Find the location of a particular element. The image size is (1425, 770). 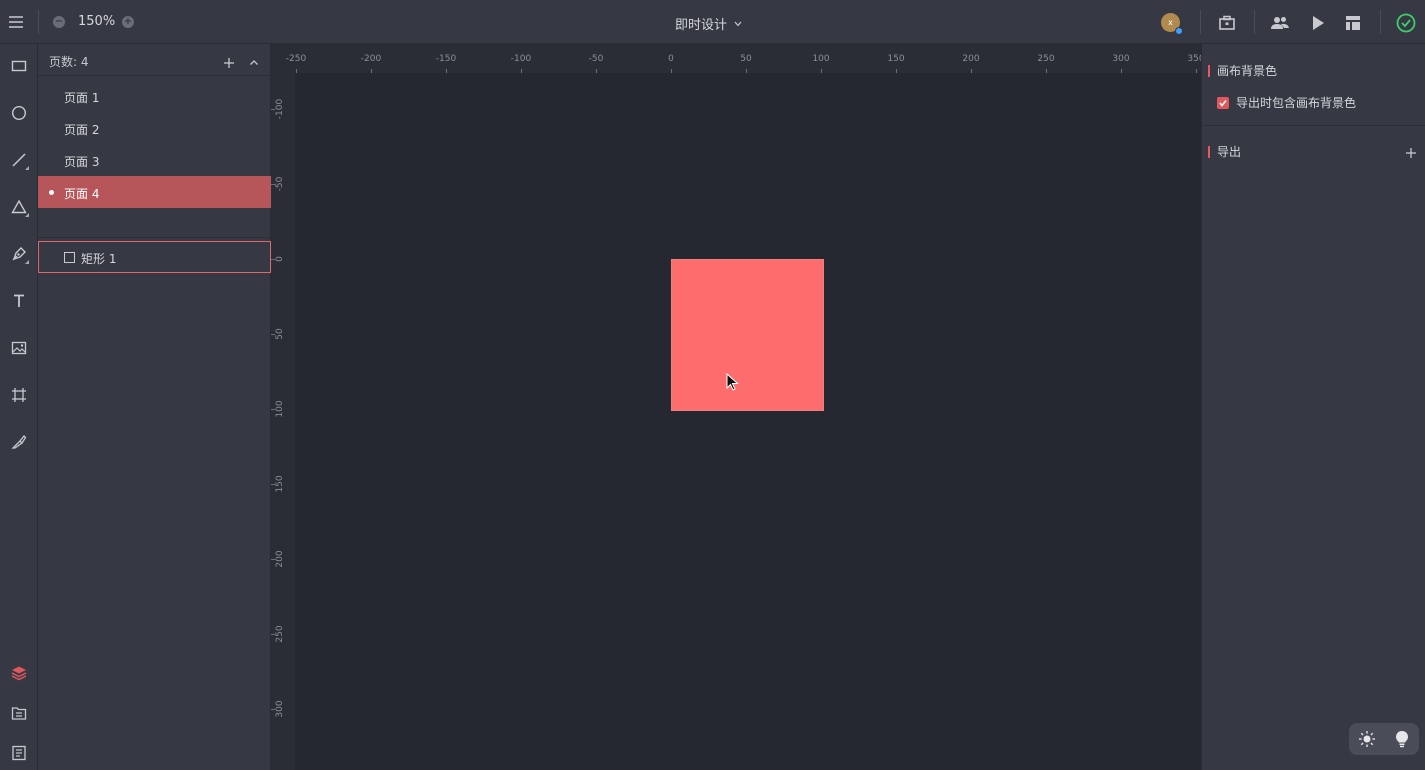

export-bg-checkbox is located at coordinates (1223, 102).